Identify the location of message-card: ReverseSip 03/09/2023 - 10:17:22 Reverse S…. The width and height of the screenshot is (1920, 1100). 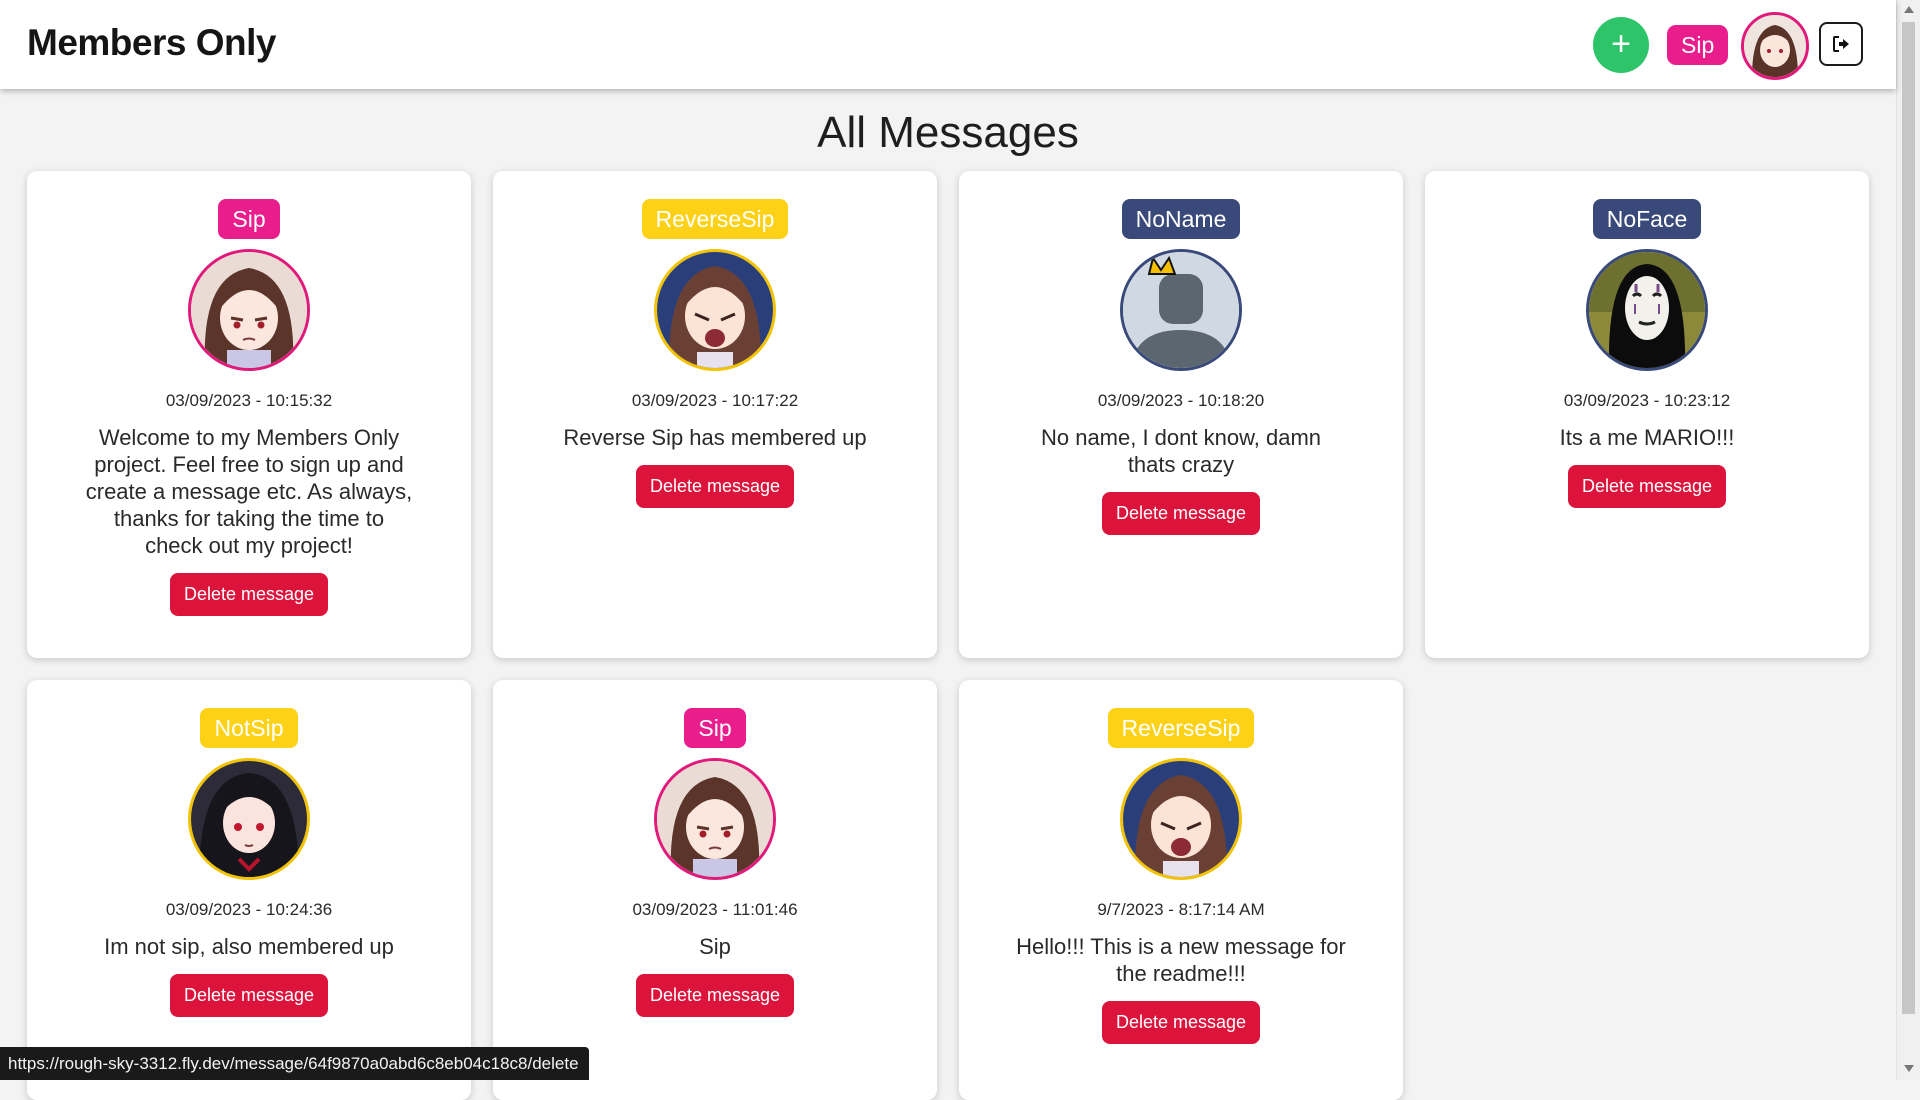
(715, 414).